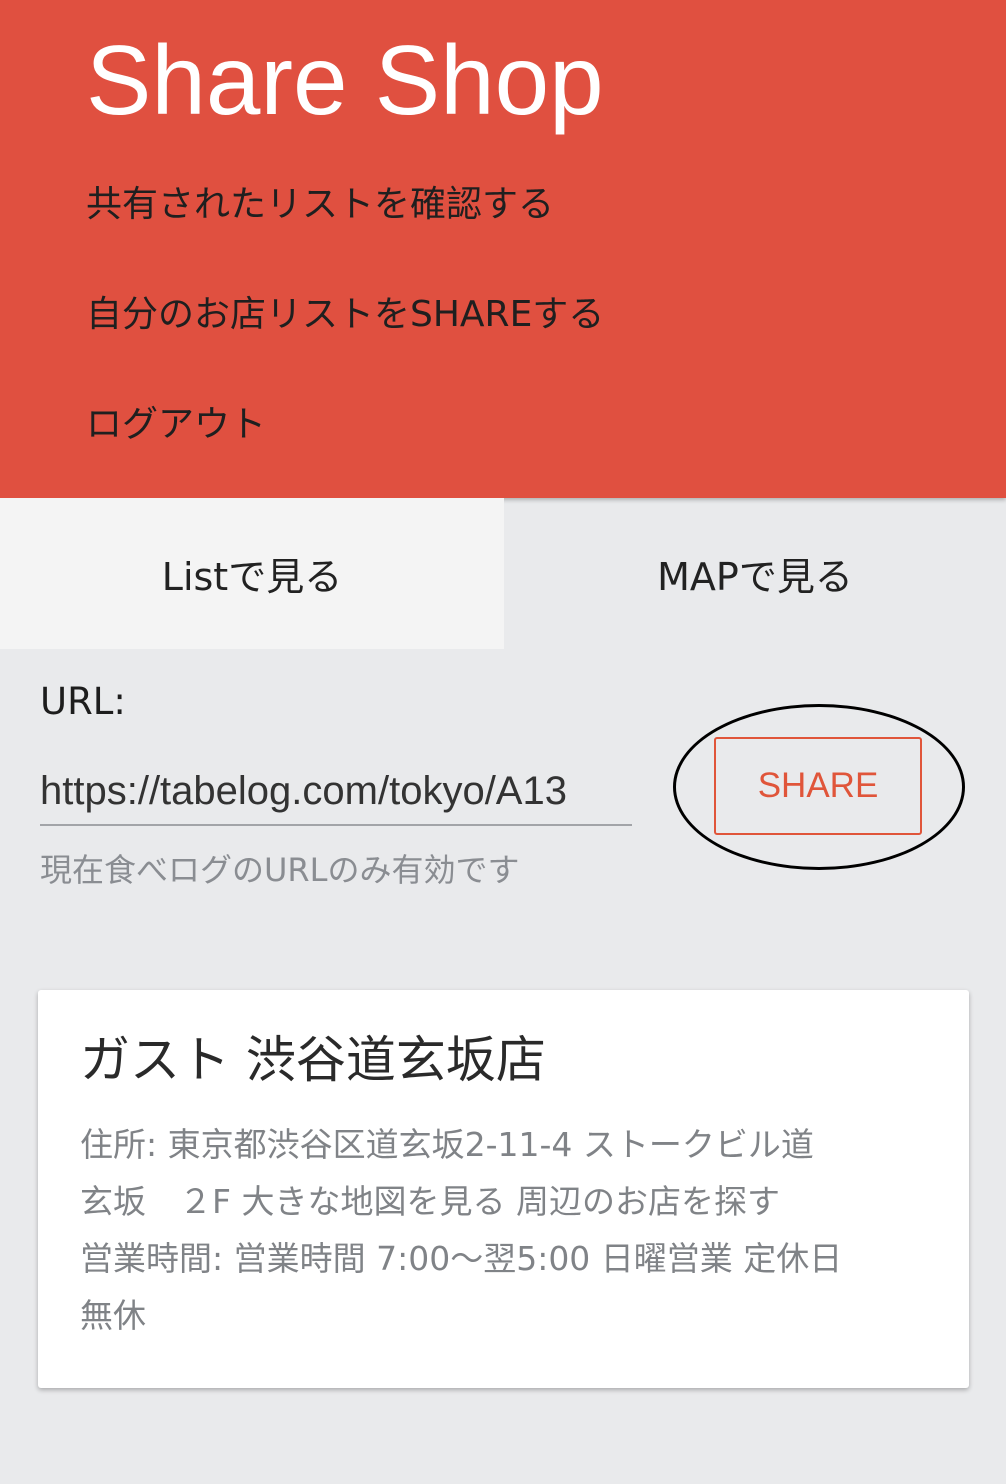 The height and width of the screenshot is (1484, 1006). I want to click on tab-map-view: MAPで見る, so click(755, 573).